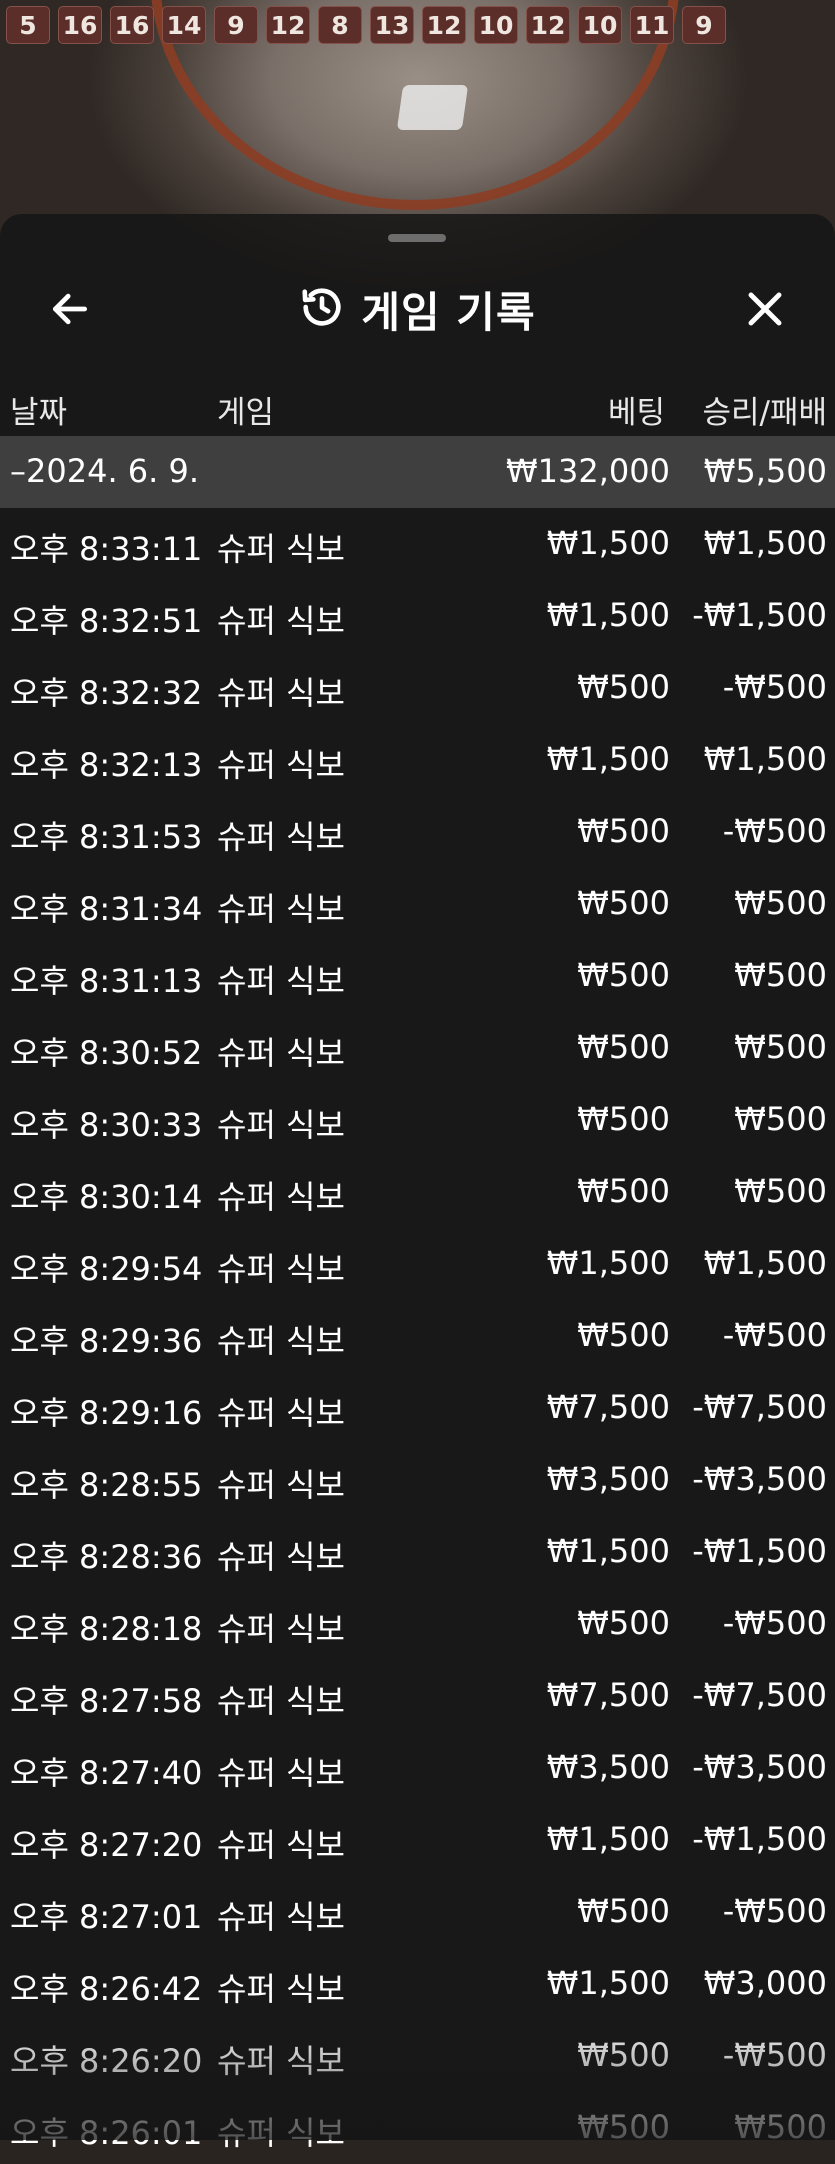 The width and height of the screenshot is (835, 2164). Describe the element at coordinates (588, 471) in the screenshot. I see `summary-bet: ₩132,000` at that location.